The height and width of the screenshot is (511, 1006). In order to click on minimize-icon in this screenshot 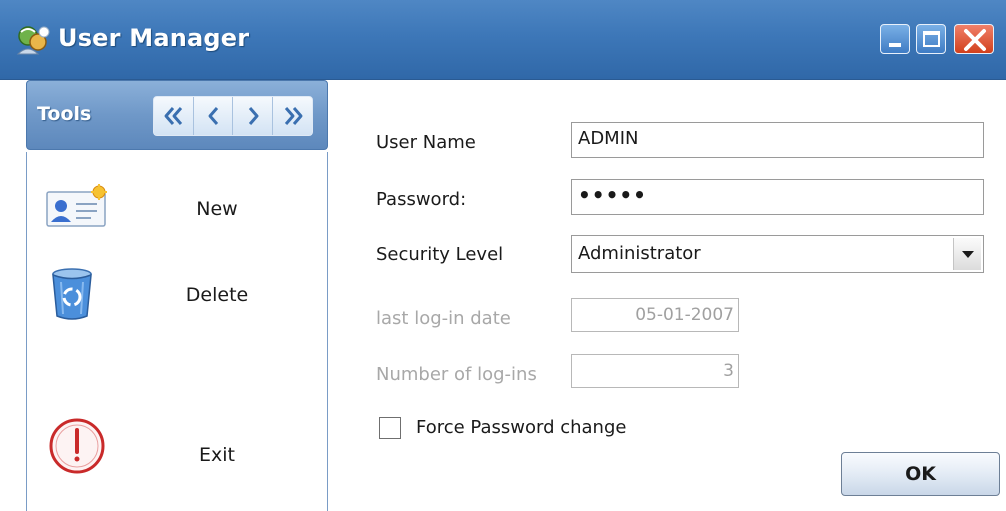, I will do `click(895, 45)`.